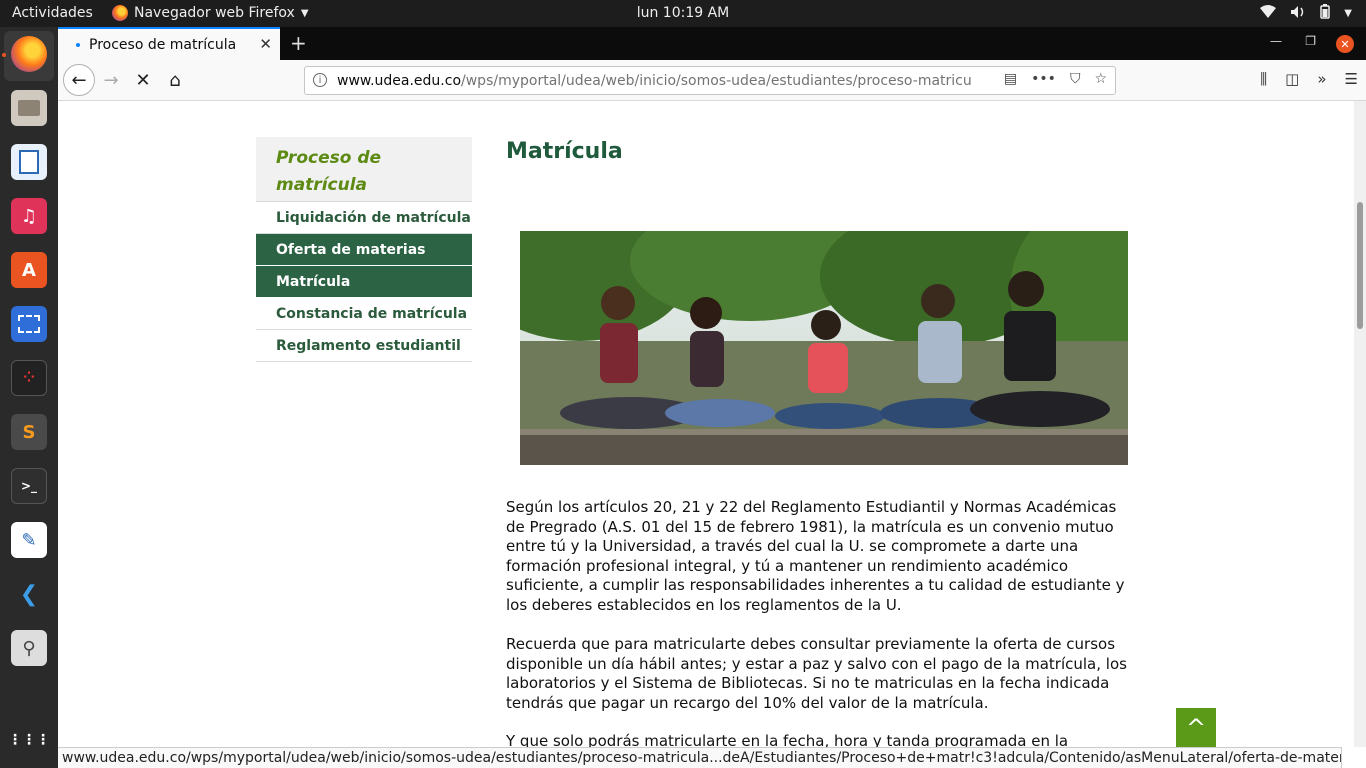 The image size is (1366, 768). I want to click on show-applications-icon: ⋮⋮⋮, so click(29, 740).